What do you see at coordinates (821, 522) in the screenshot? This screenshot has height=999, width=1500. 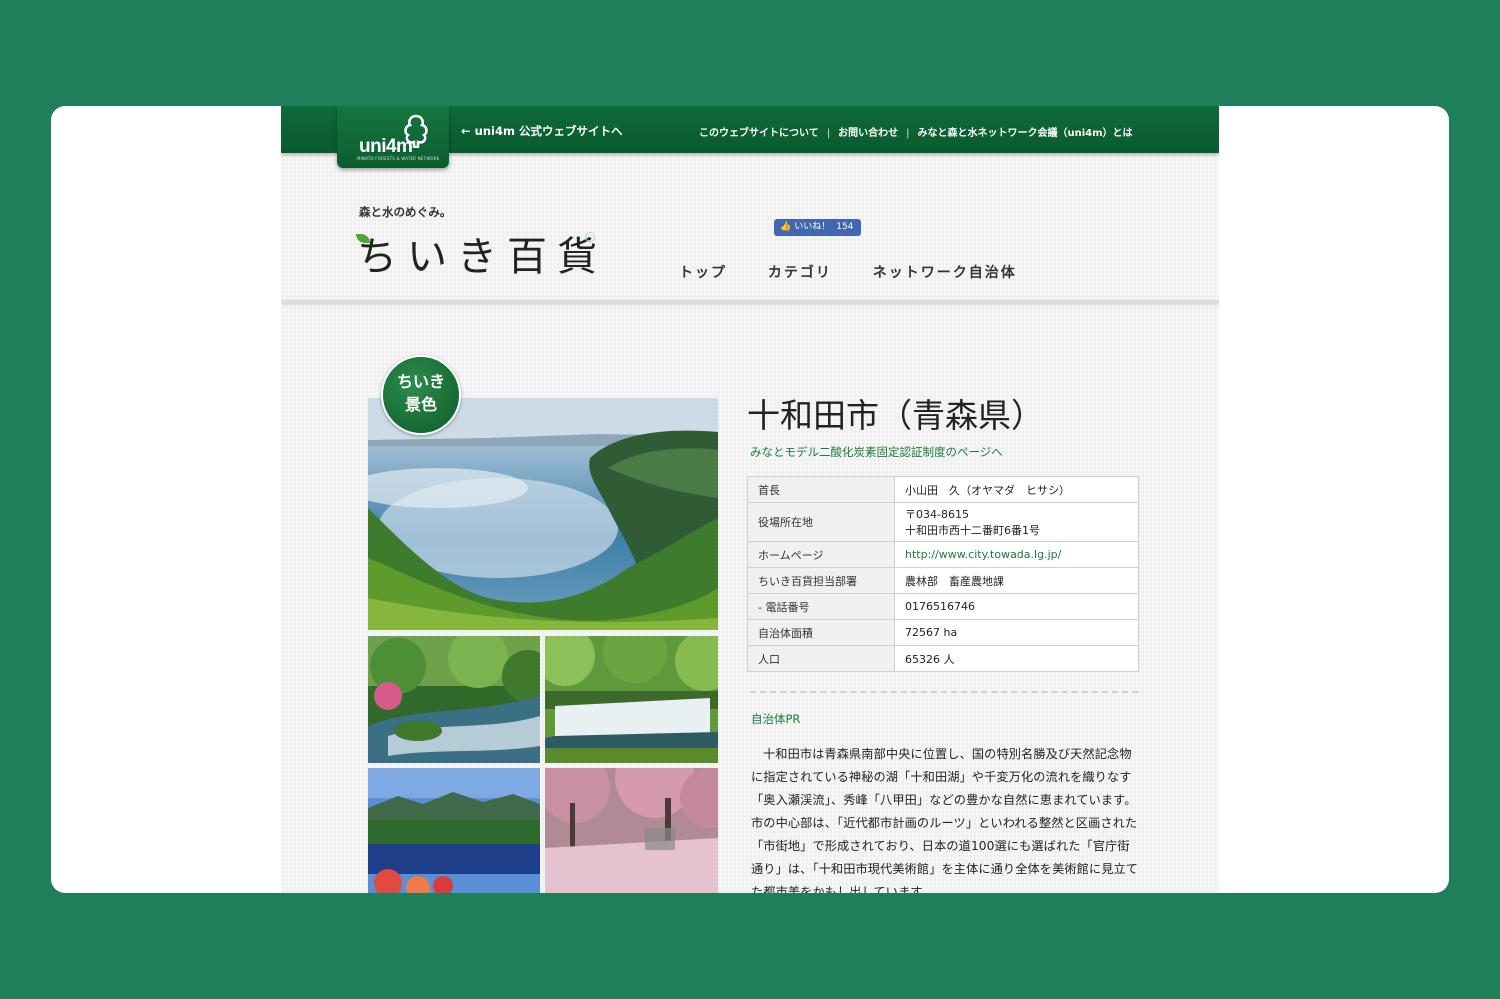 I see `info-label: 役場所在地` at bounding box center [821, 522].